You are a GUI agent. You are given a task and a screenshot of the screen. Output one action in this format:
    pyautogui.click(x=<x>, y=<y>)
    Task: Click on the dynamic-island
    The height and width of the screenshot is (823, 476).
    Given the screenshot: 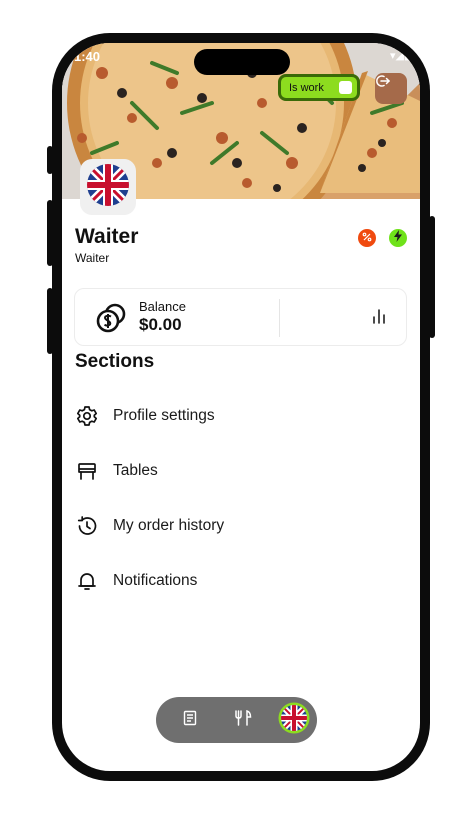 What is the action you would take?
    pyautogui.click(x=242, y=62)
    